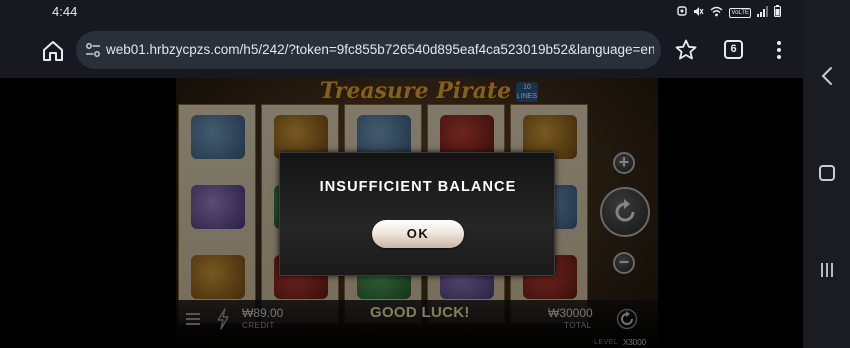  I want to click on signal-icon, so click(762, 12).